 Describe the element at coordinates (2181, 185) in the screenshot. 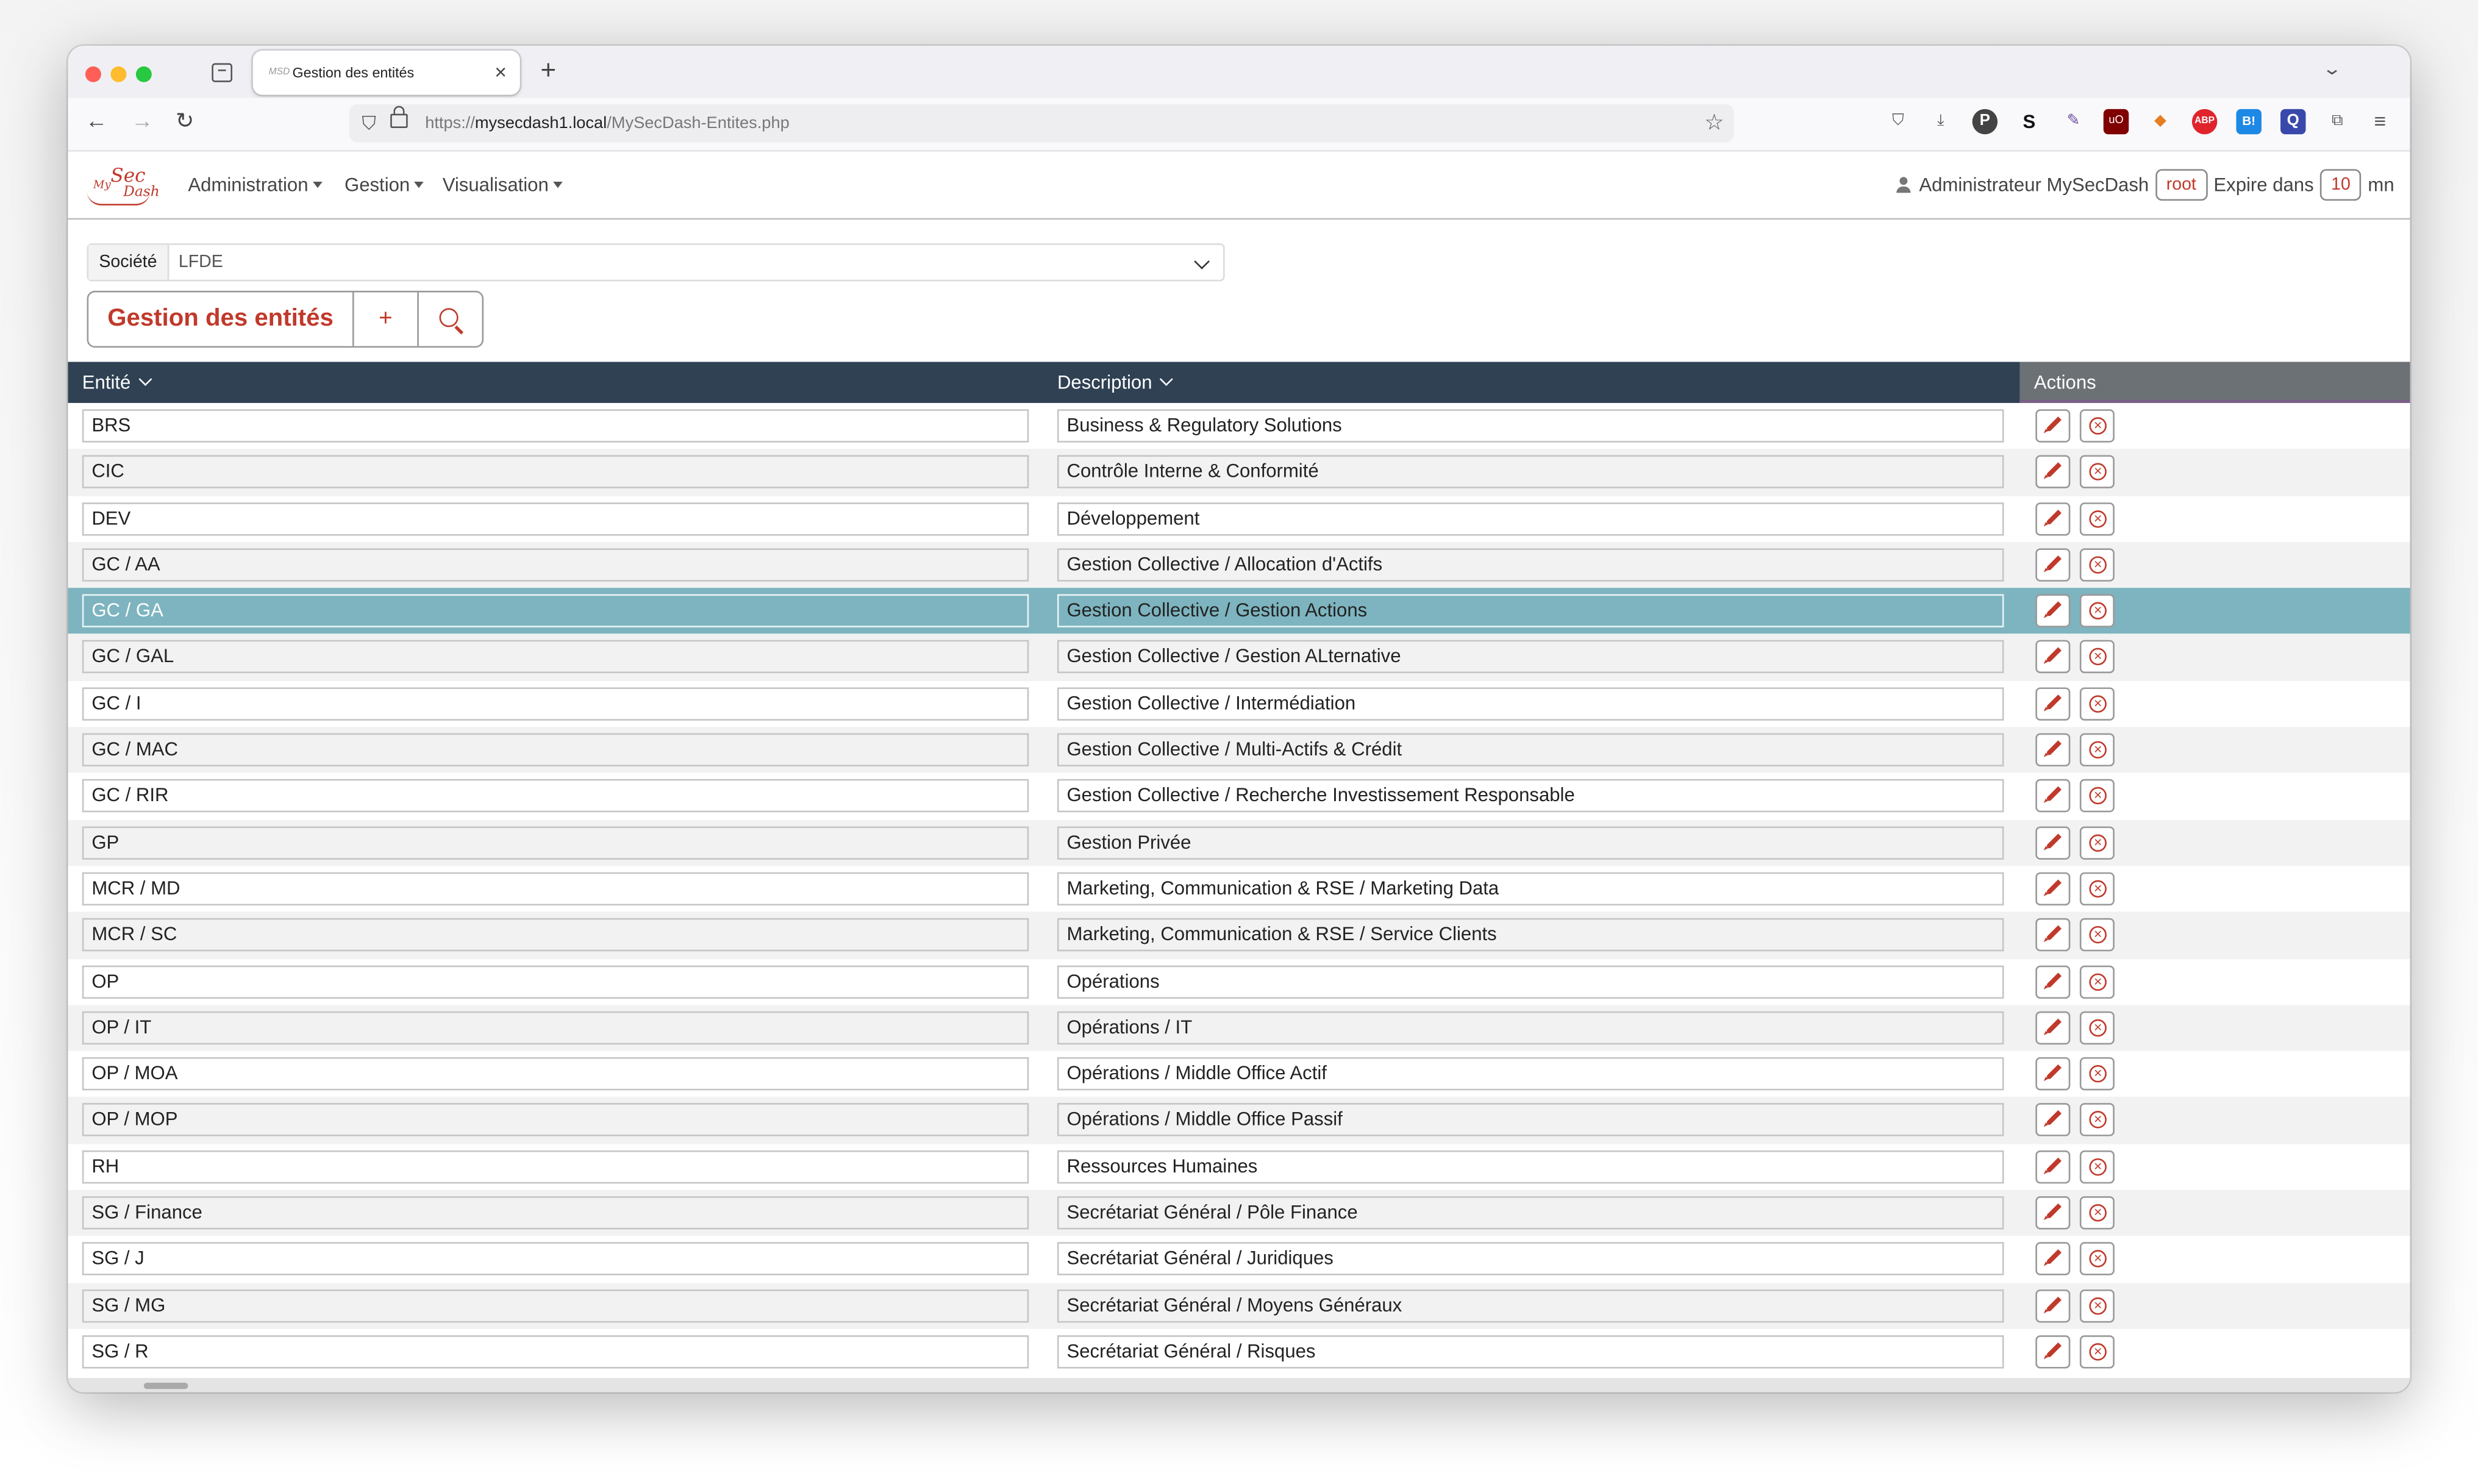

I see `user-login-badge: root` at that location.